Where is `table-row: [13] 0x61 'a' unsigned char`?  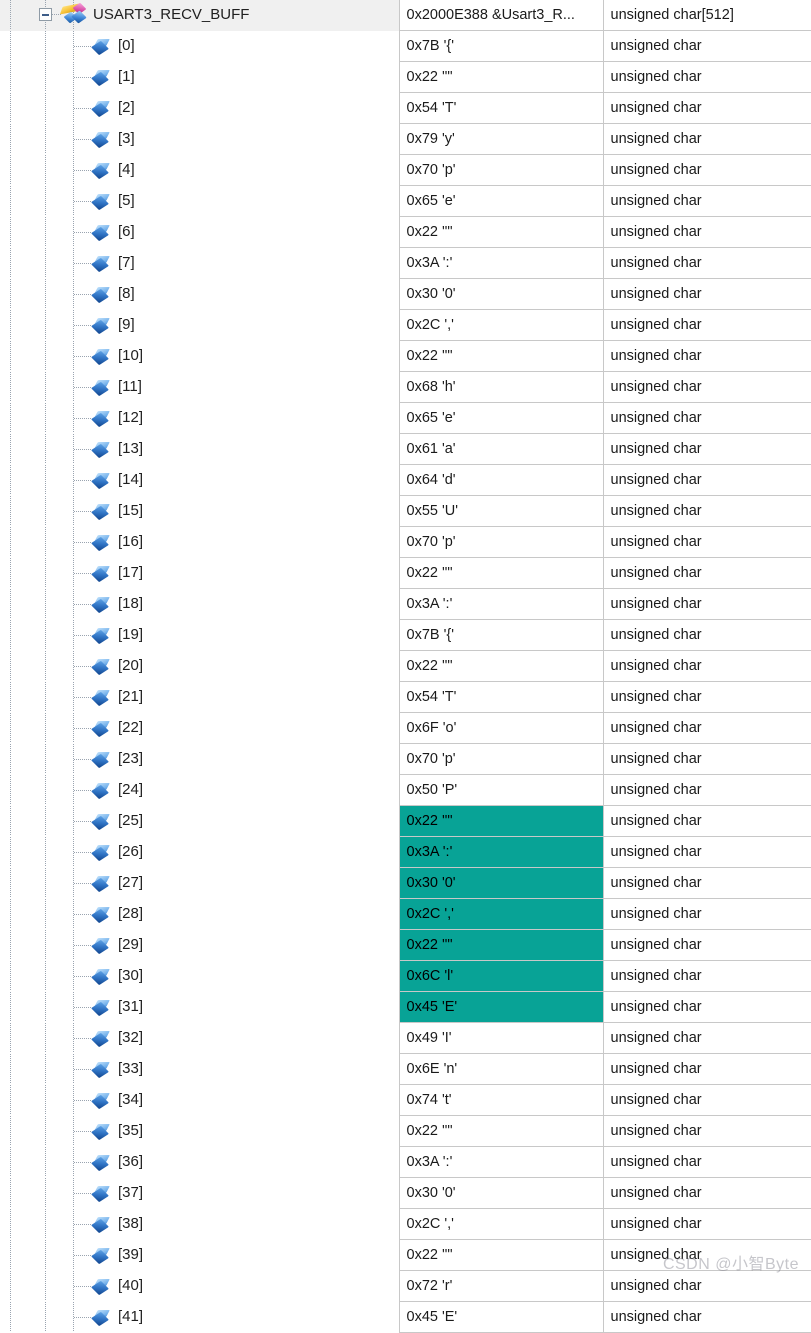
table-row: [13] 0x61 'a' unsigned char is located at coordinates (405, 449).